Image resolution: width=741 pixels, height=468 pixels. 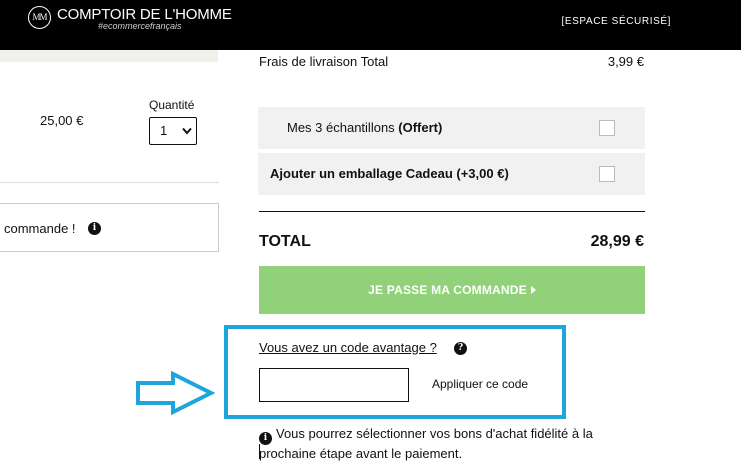 I want to click on brand-tagline: #ecommercefrançais, so click(x=140, y=26).